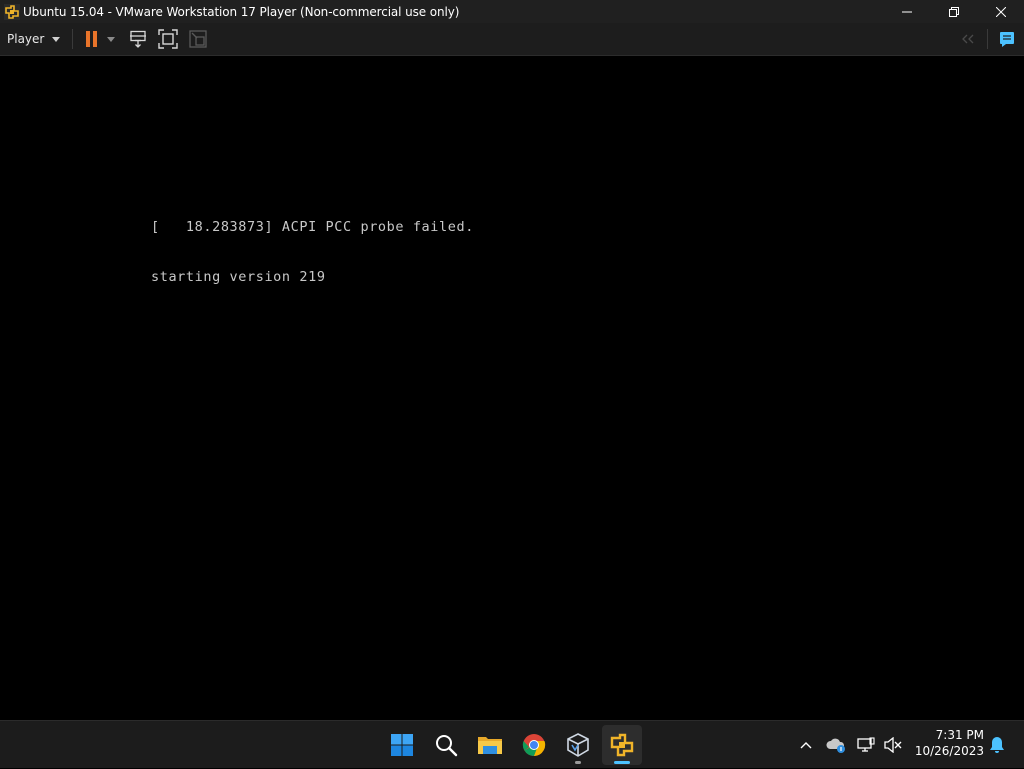  What do you see at coordinates (512, 39) in the screenshot?
I see `player-toolbar: Player` at bounding box center [512, 39].